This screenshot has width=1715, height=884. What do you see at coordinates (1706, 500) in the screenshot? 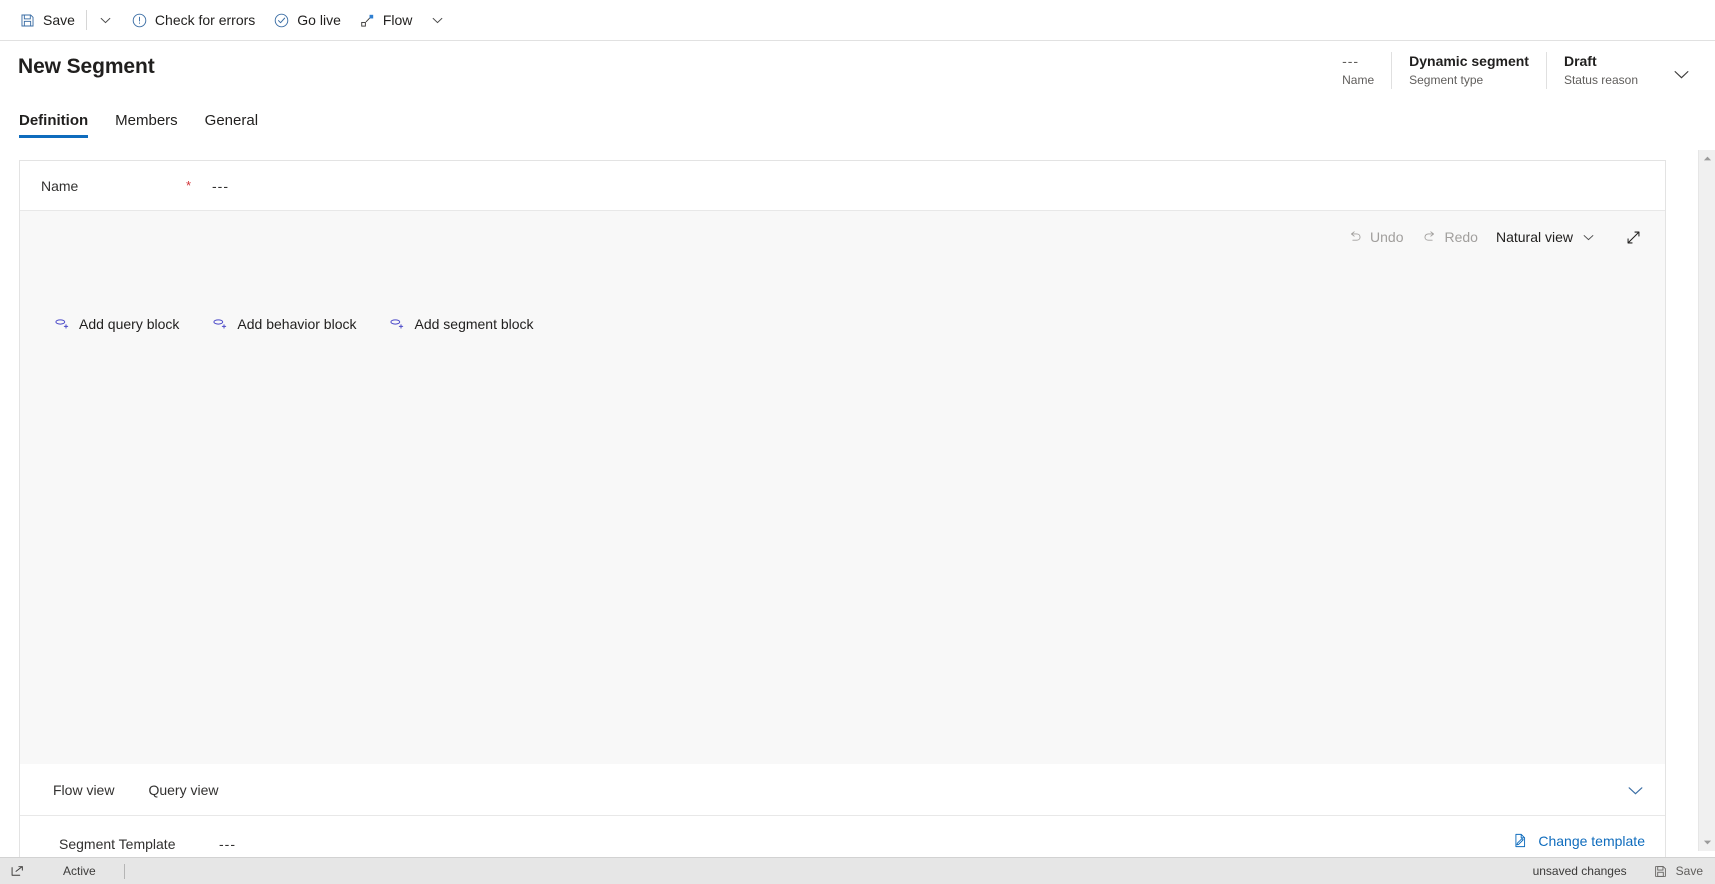
I see `vertical-scrollbar` at bounding box center [1706, 500].